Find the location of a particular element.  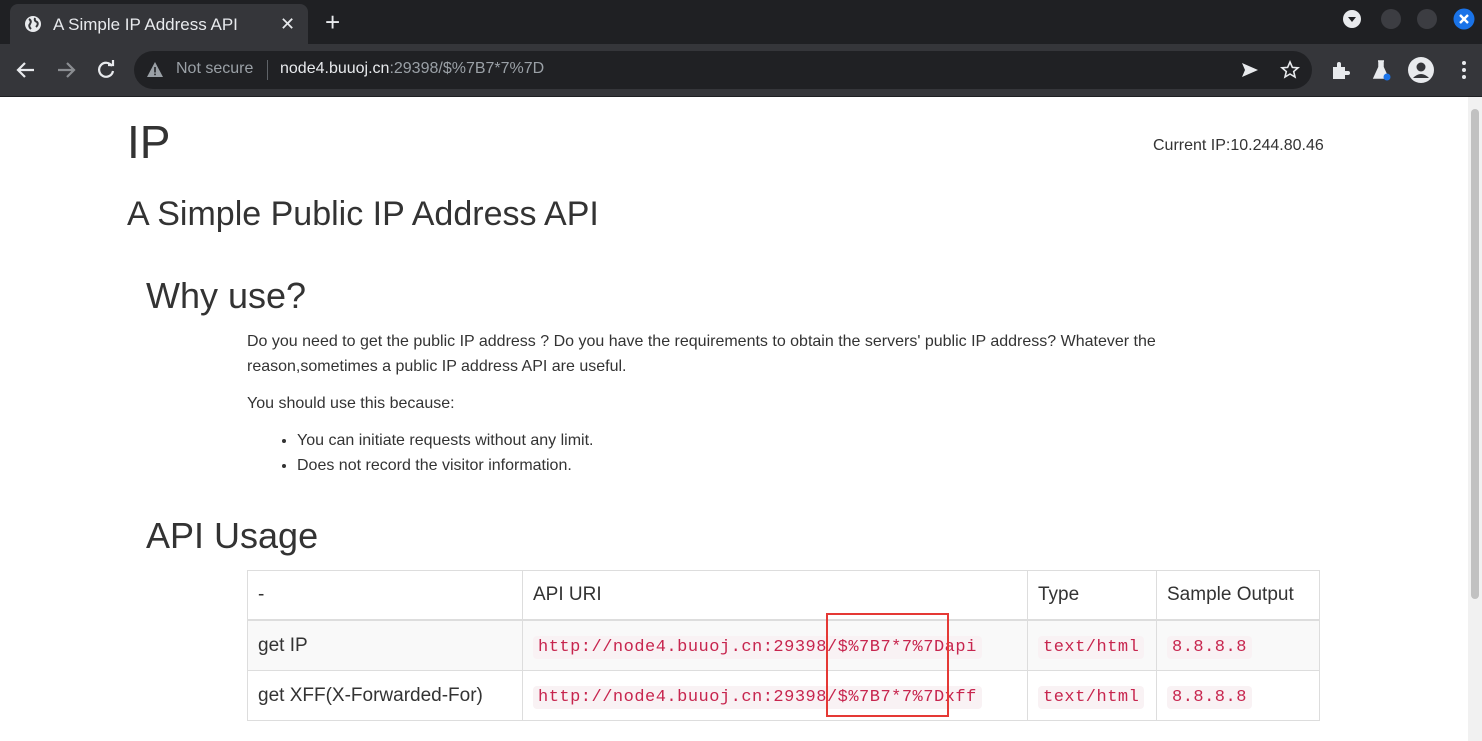

page-scrollbar is located at coordinates (1475, 419).